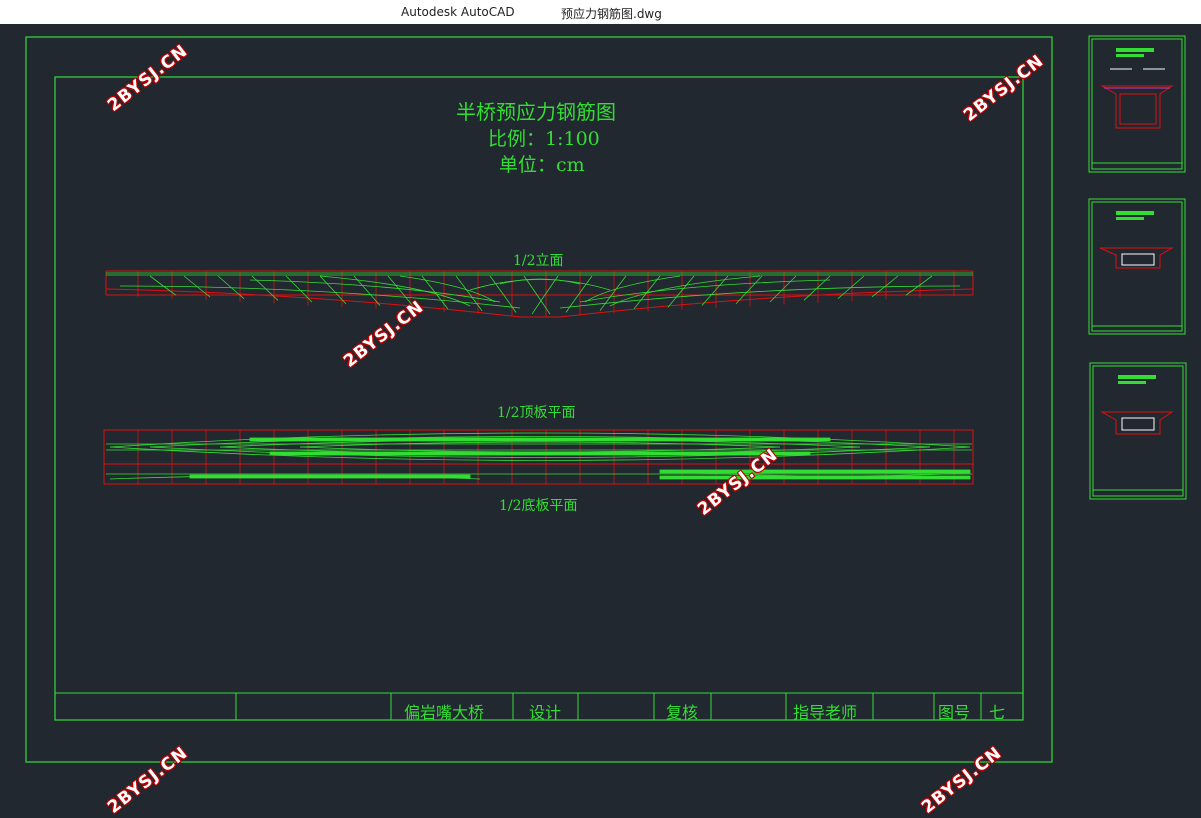  What do you see at coordinates (997, 712) in the screenshot?
I see `drawing-no: 七` at bounding box center [997, 712].